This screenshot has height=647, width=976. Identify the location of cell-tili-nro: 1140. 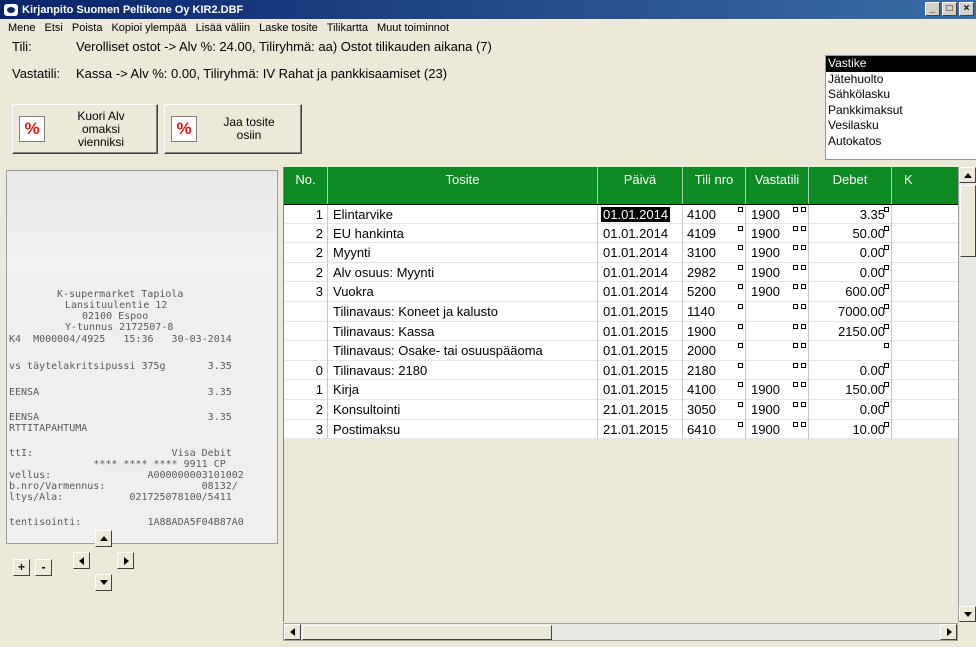
(714, 311).